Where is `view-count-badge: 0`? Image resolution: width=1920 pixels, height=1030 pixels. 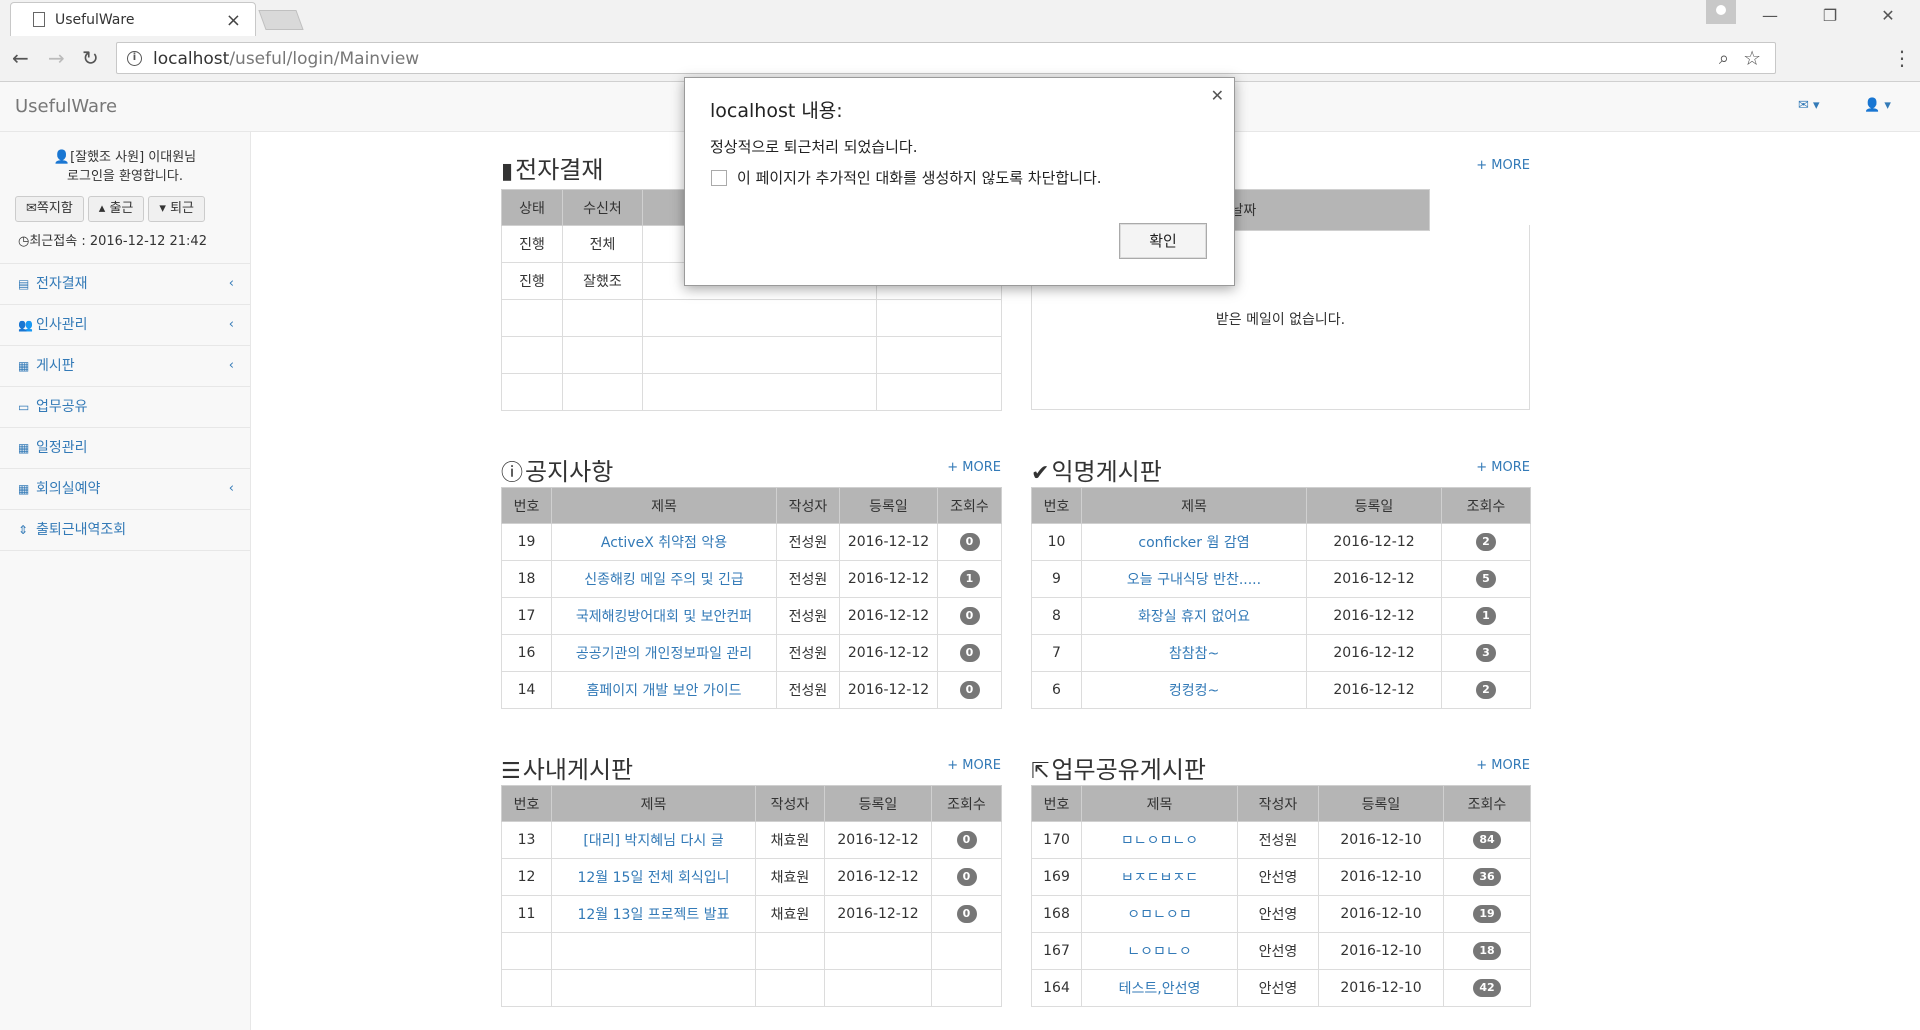 view-count-badge: 0 is located at coordinates (966, 914).